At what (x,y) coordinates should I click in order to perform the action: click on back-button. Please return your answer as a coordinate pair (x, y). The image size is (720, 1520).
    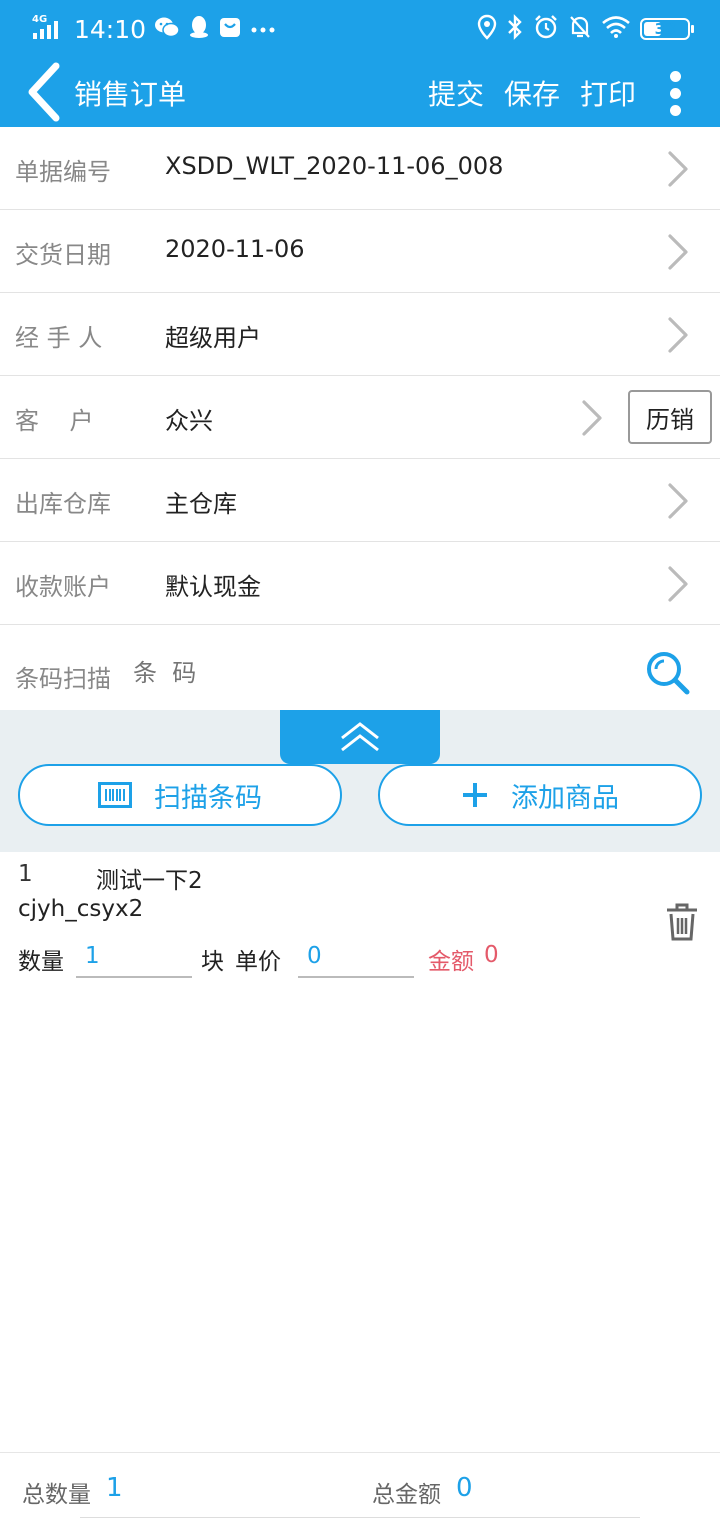
    Looking at the image, I should click on (45, 92).